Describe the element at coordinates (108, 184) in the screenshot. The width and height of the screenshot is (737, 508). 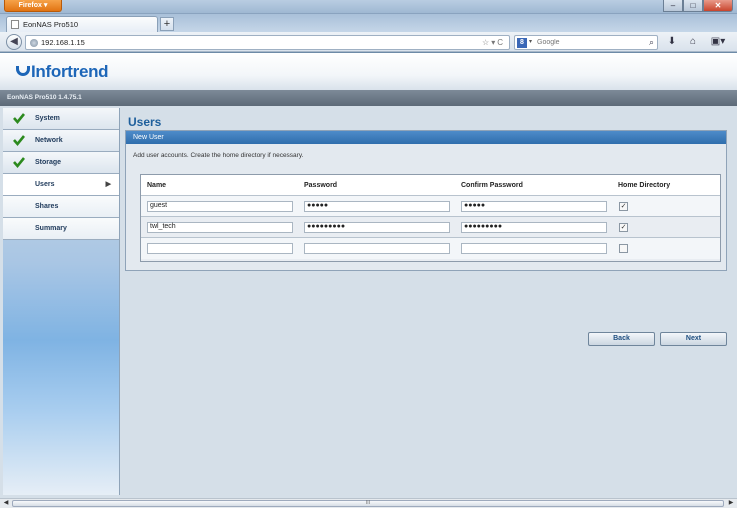
I see `arrow-right-icon: ▶` at that location.